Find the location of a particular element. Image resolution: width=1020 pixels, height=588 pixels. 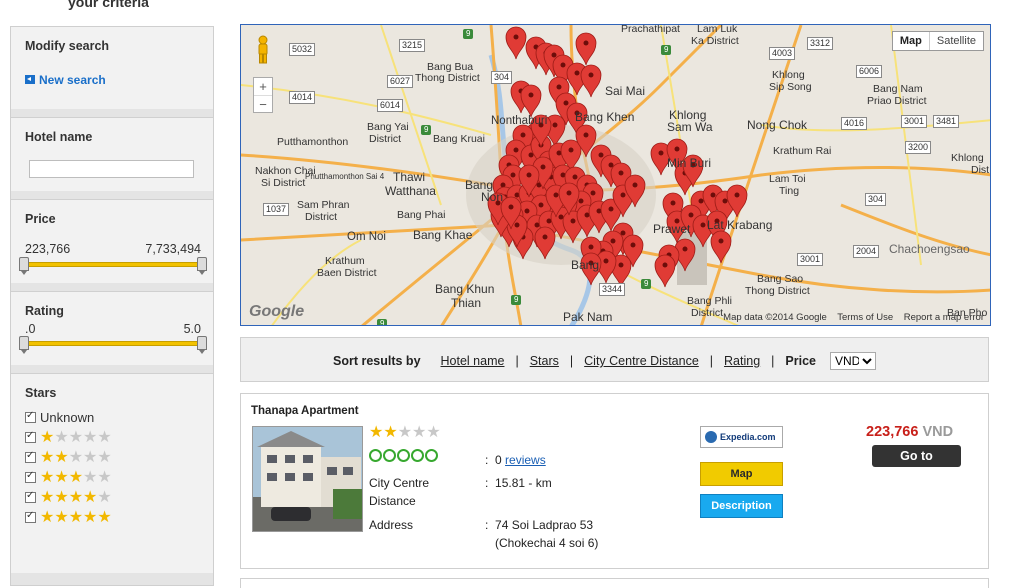

hotel-name-heading: Hotel name is located at coordinates (59, 137).